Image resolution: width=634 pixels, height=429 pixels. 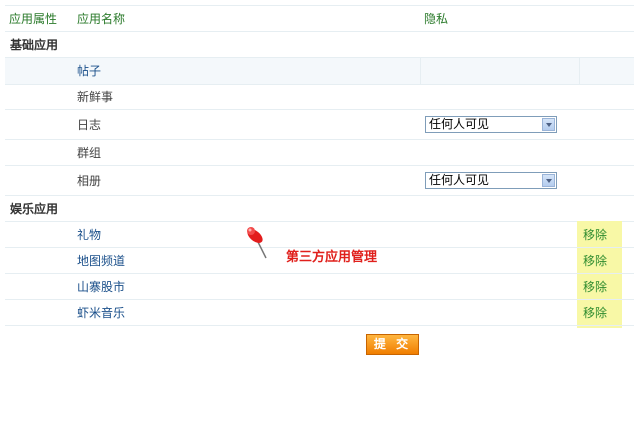 What do you see at coordinates (595, 313) in the screenshot?
I see `remove-button-xiami-music: 移除` at bounding box center [595, 313].